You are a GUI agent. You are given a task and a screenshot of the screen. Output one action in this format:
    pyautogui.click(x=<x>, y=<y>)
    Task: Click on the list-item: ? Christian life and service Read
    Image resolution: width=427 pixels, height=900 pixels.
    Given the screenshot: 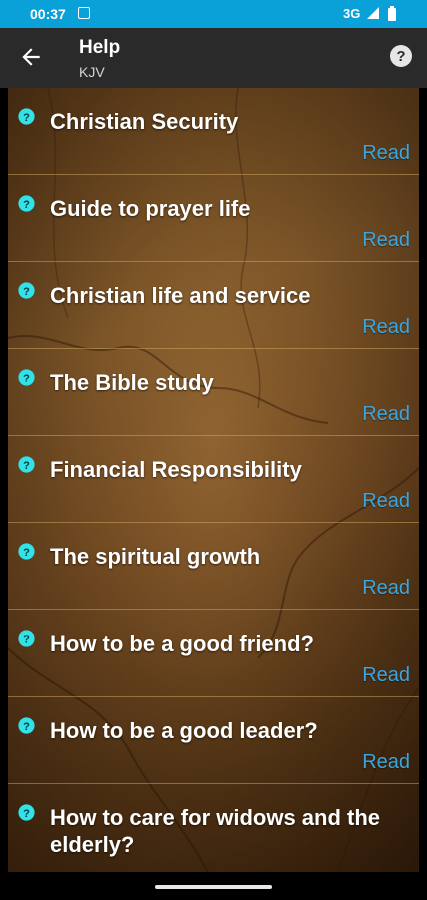 What is the action you would take?
    pyautogui.click(x=213, y=305)
    